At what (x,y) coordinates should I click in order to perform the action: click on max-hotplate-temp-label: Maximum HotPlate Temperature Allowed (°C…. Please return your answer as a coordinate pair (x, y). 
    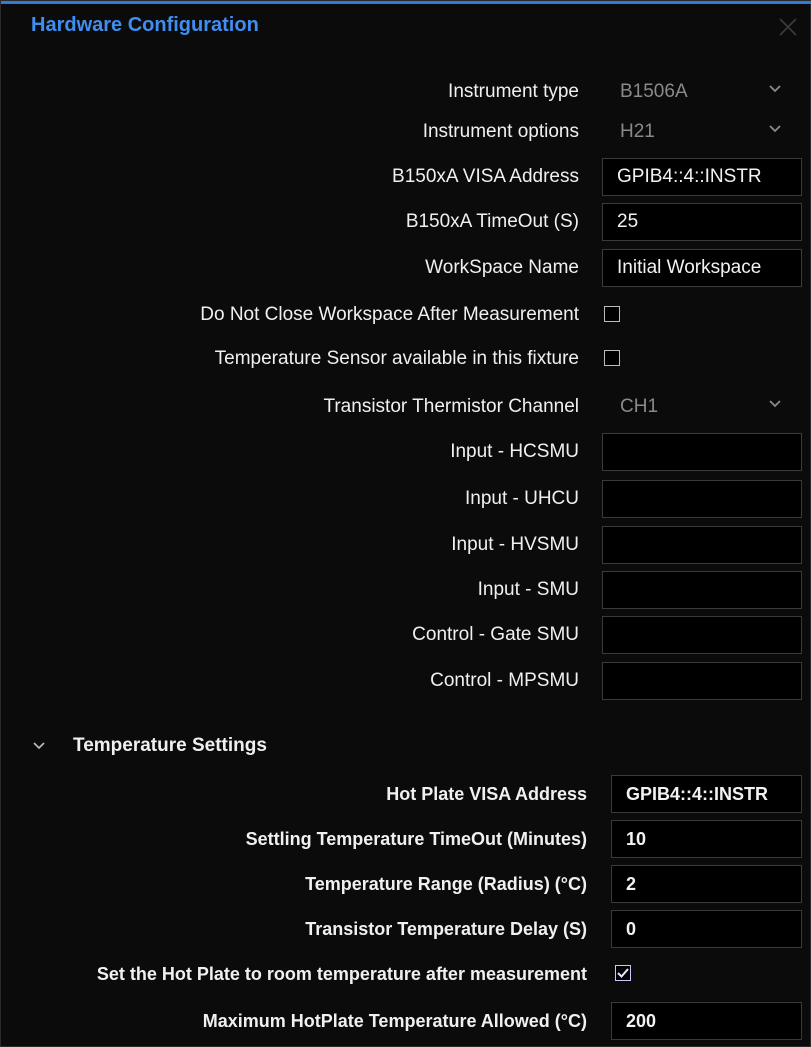
    Looking at the image, I should click on (394, 1020).